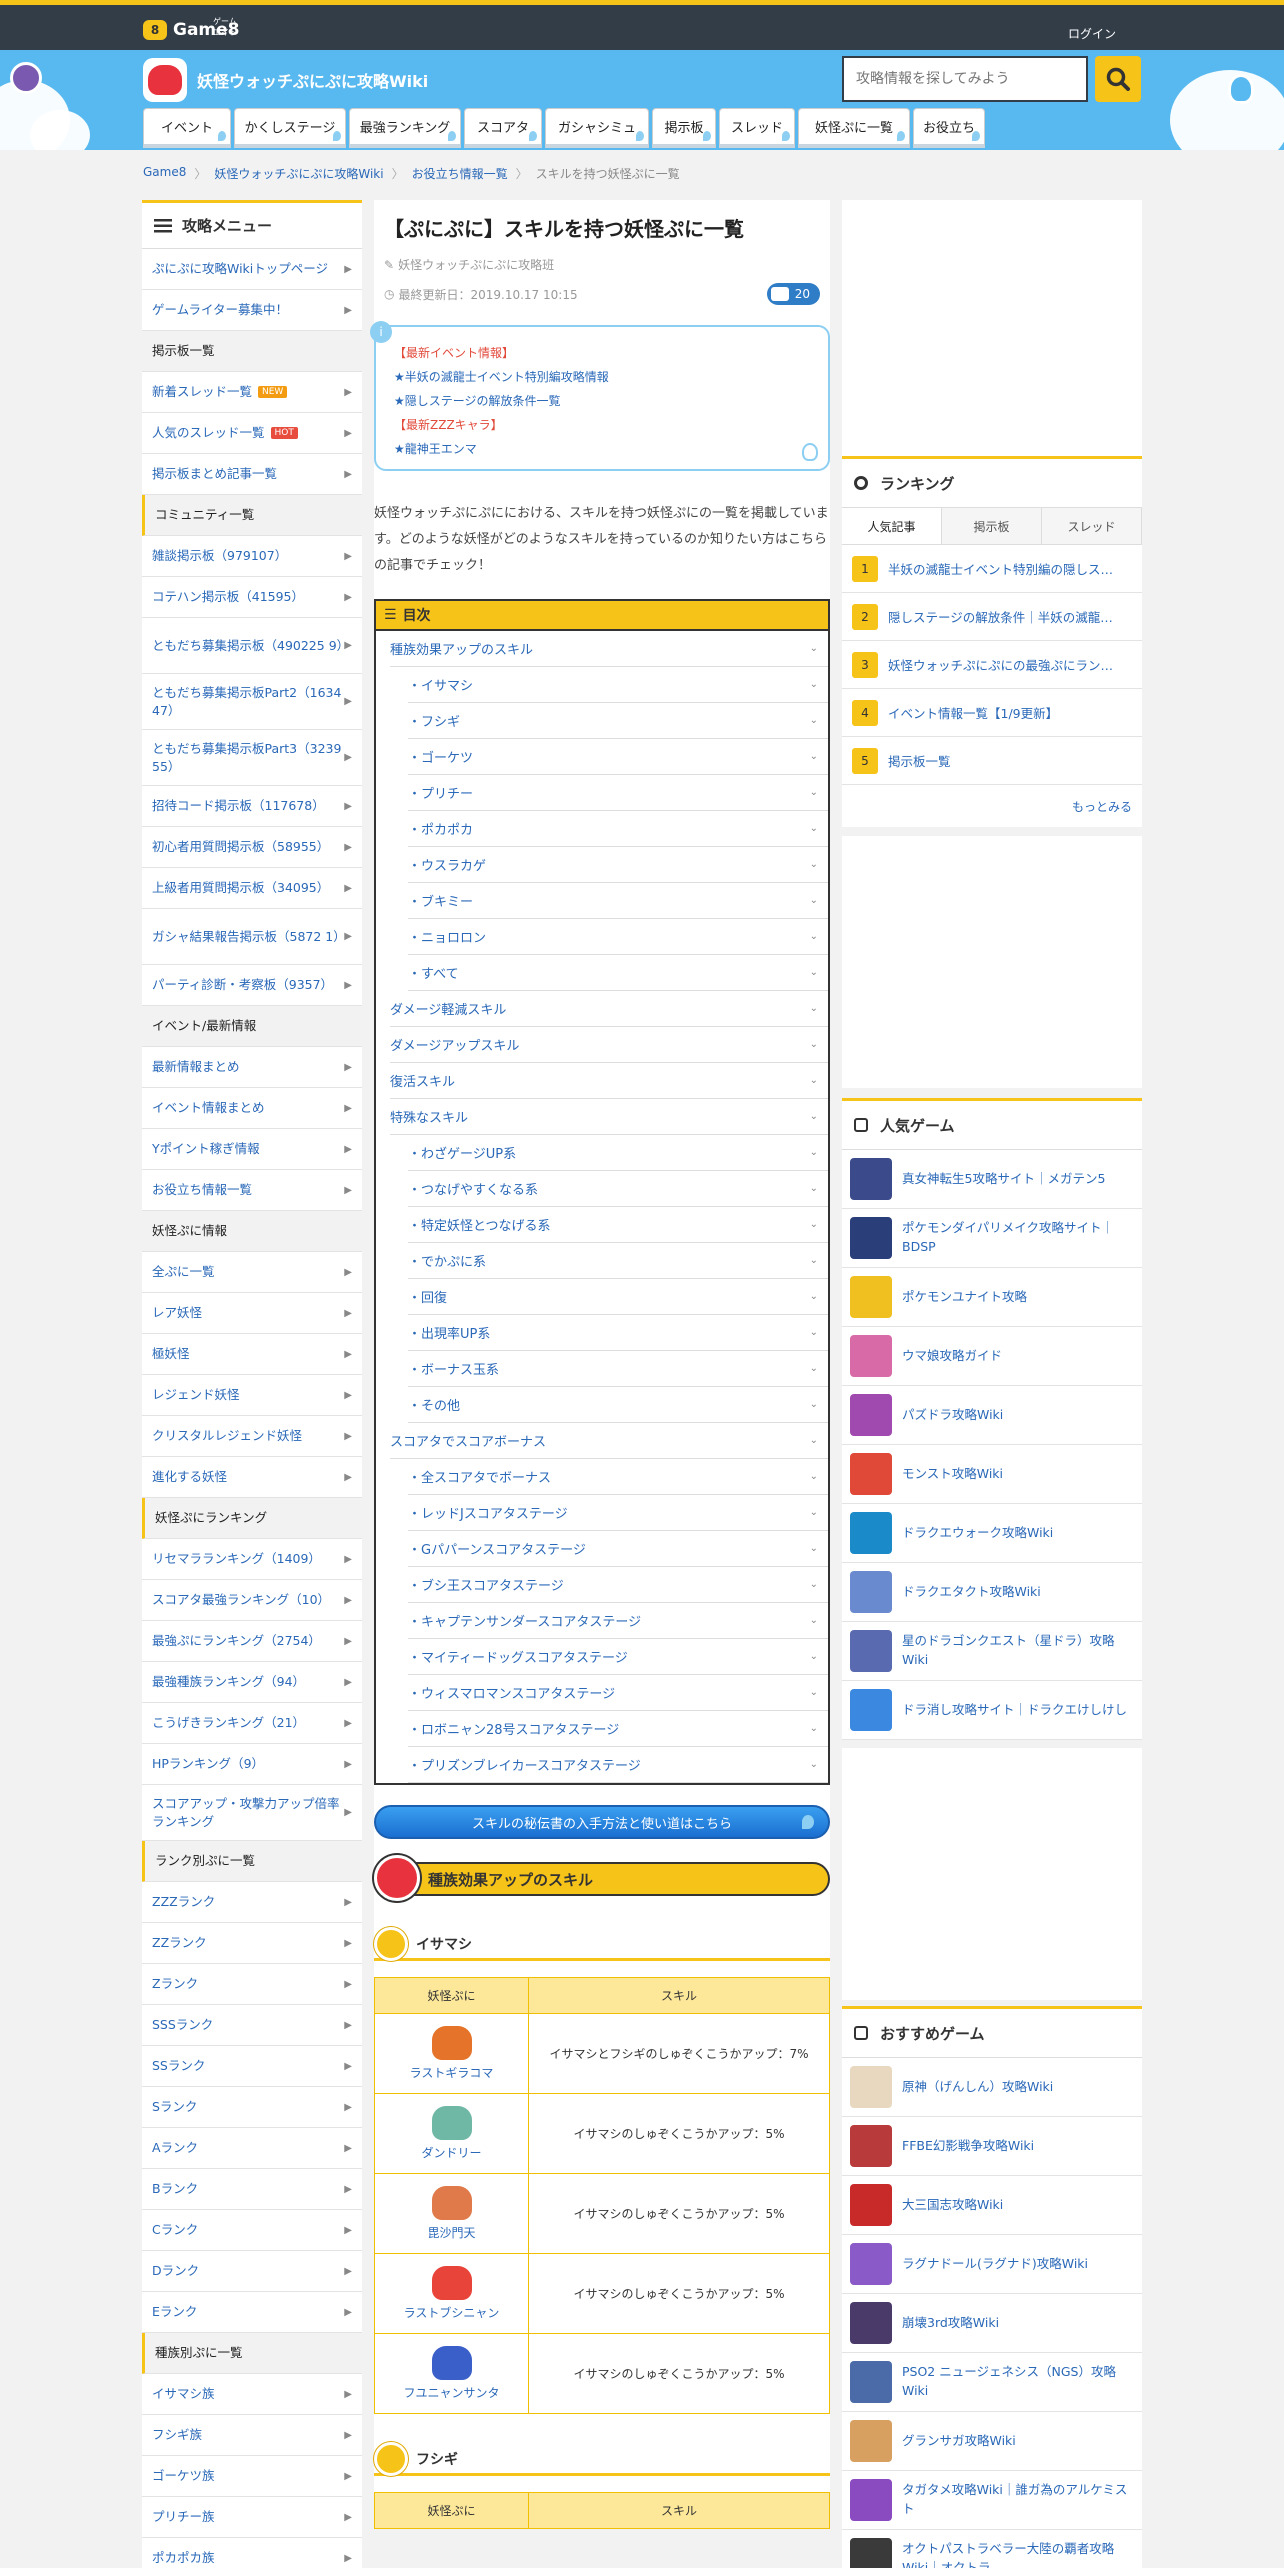 The image size is (1284, 2568). What do you see at coordinates (618, 1693) in the screenshot?
I see `toc-item: ・ウィスマロマンスコアタステージ ⌄` at bounding box center [618, 1693].